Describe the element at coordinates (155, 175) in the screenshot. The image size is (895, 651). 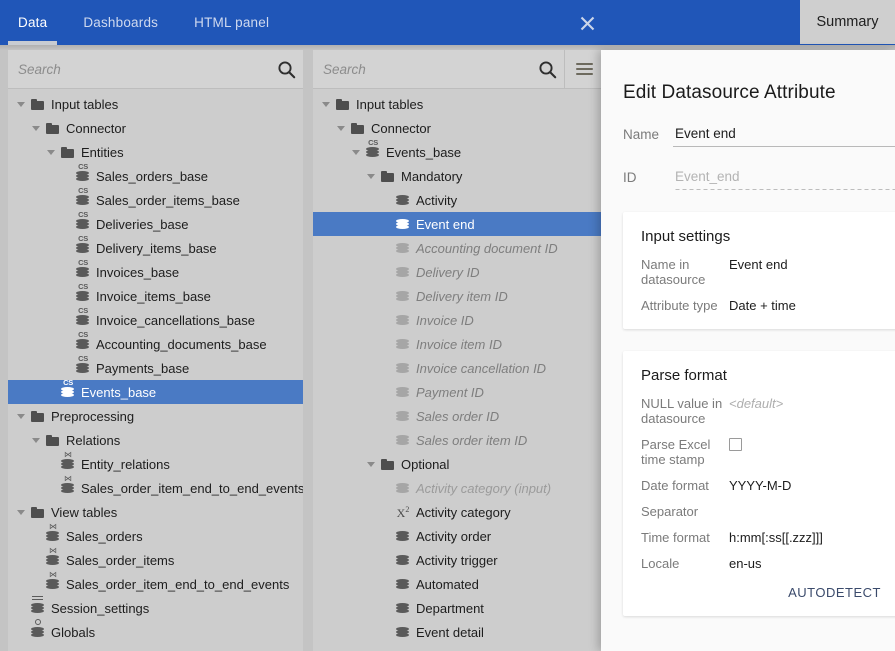
I see `tree-node: CS Sales_orders_base` at that location.